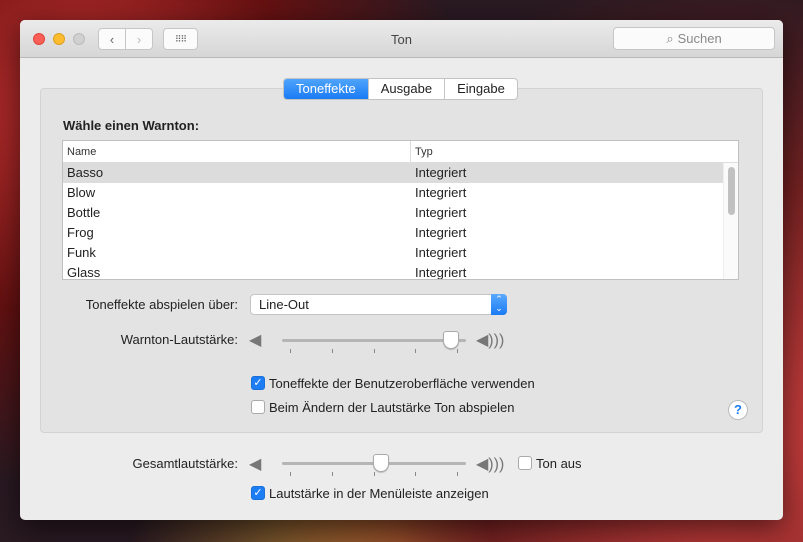 This screenshot has width=803, height=542. What do you see at coordinates (284, 304) in the screenshot?
I see `play-via-value: Line-Out` at bounding box center [284, 304].